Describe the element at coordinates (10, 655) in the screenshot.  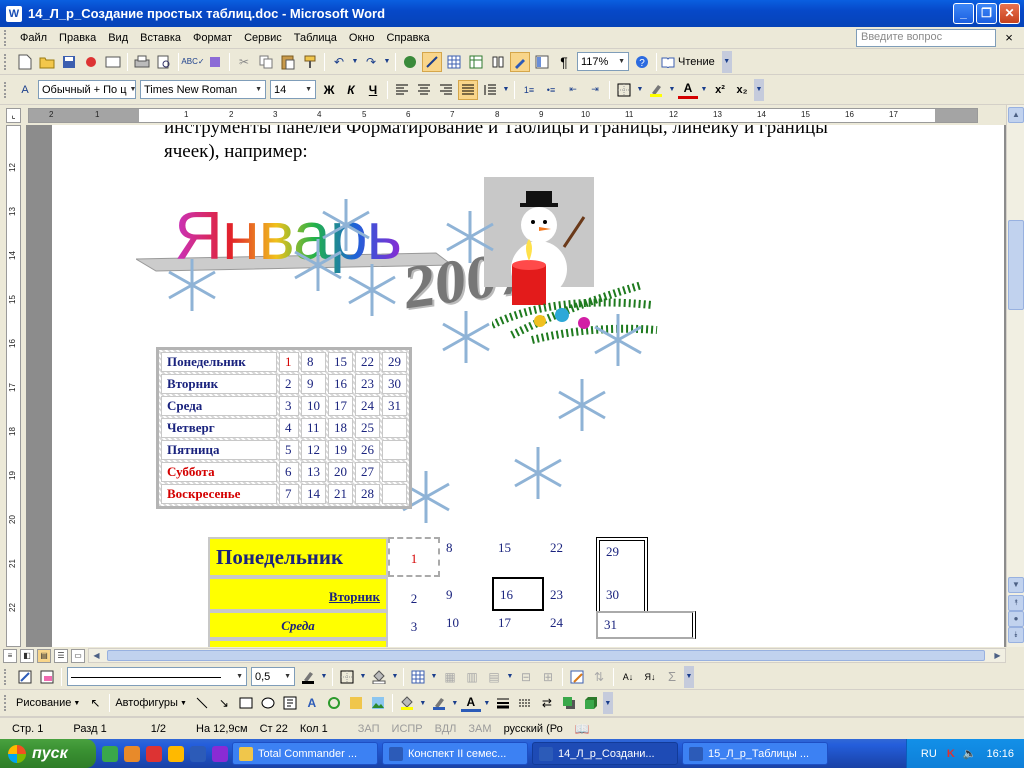
I see `normal-view-icon: ≡` at that location.